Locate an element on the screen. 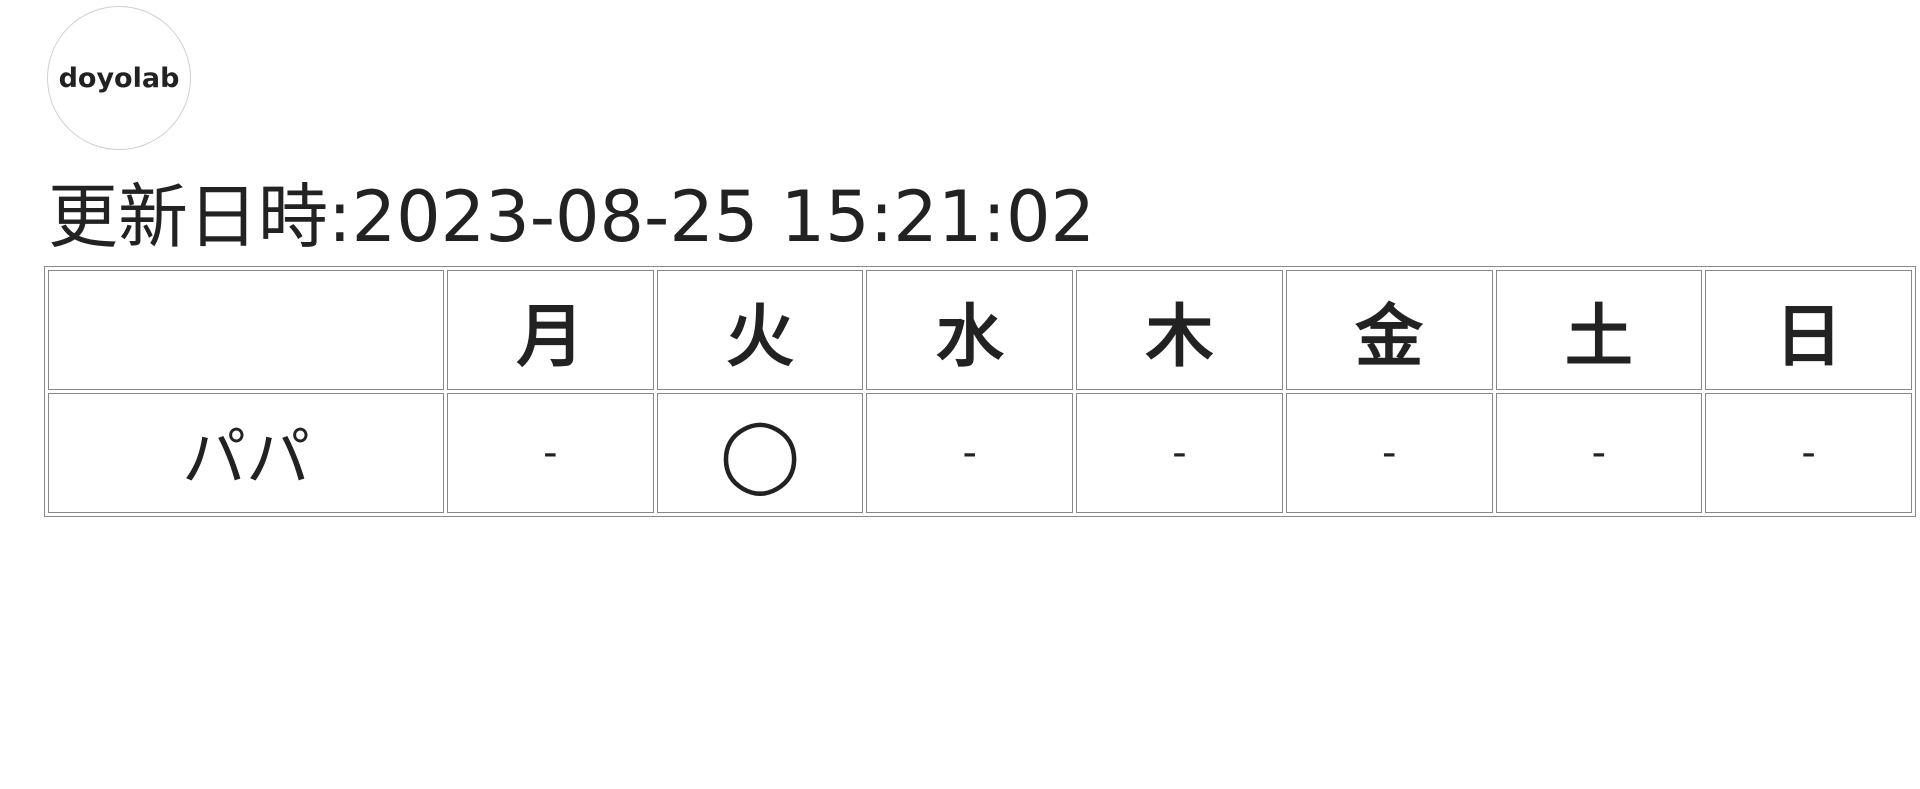 The height and width of the screenshot is (789, 1920). status-wed: - is located at coordinates (970, 453).